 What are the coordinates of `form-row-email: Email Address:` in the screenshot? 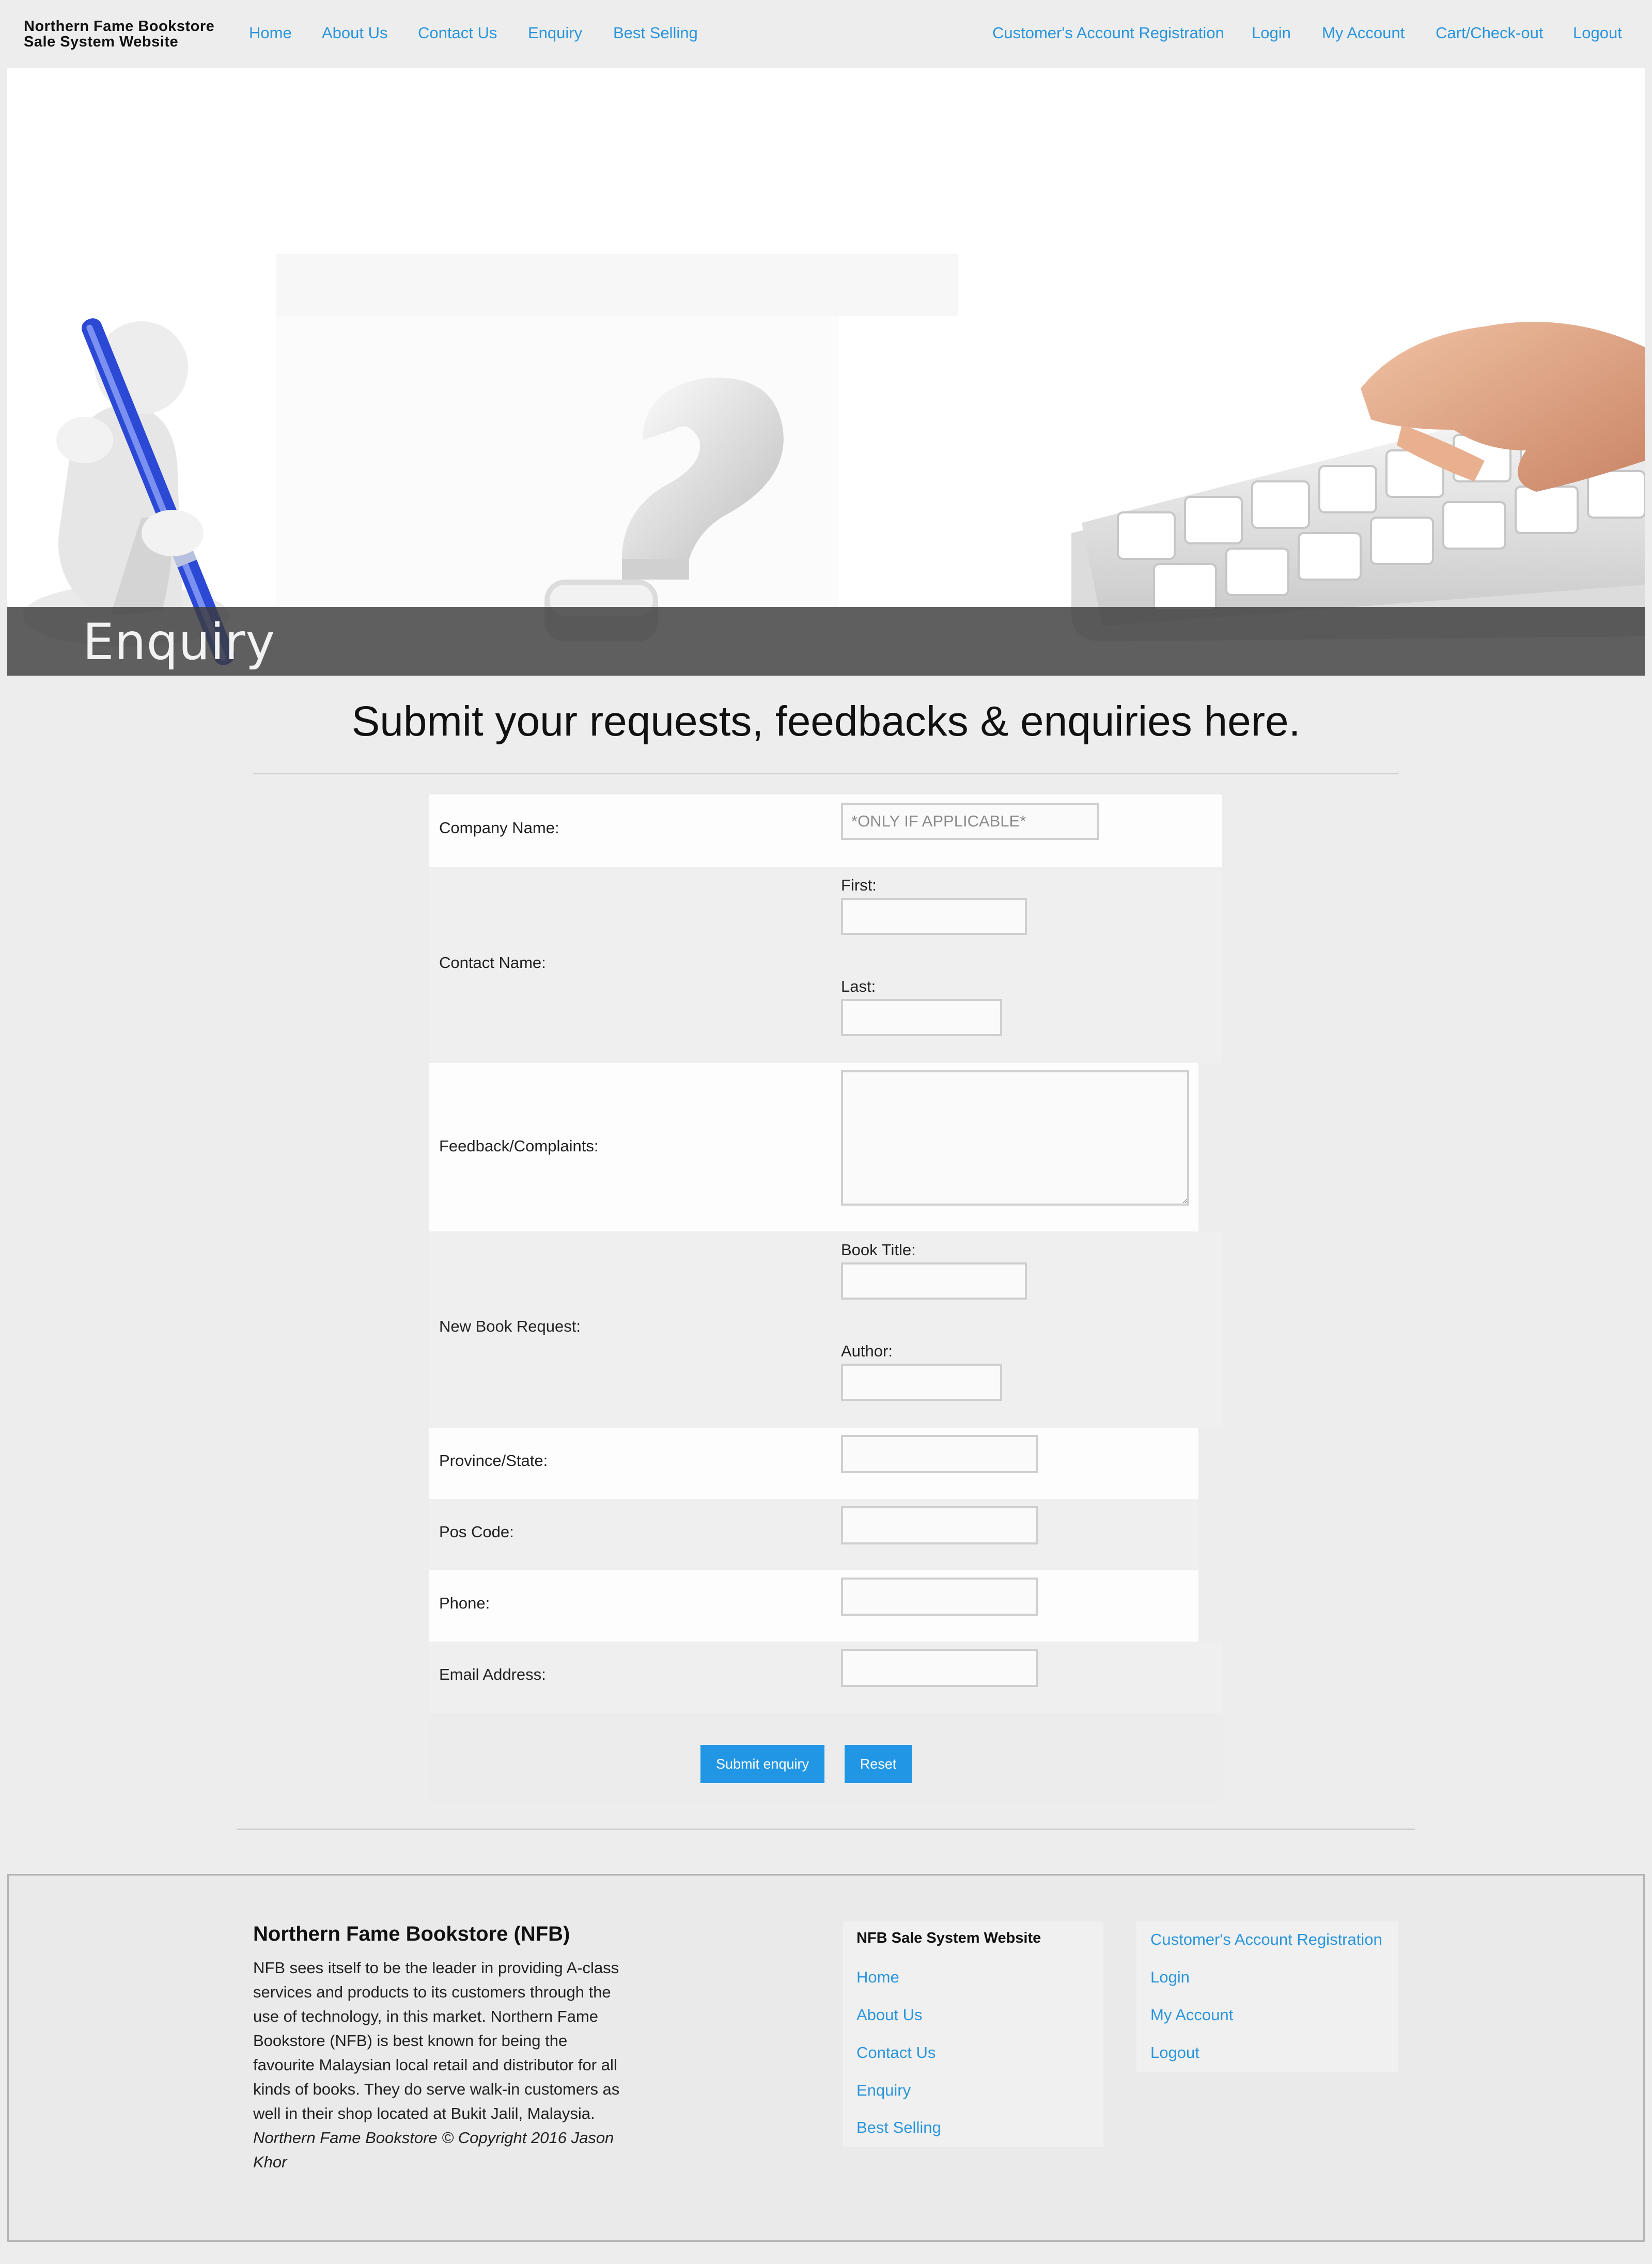 It's located at (825, 1677).